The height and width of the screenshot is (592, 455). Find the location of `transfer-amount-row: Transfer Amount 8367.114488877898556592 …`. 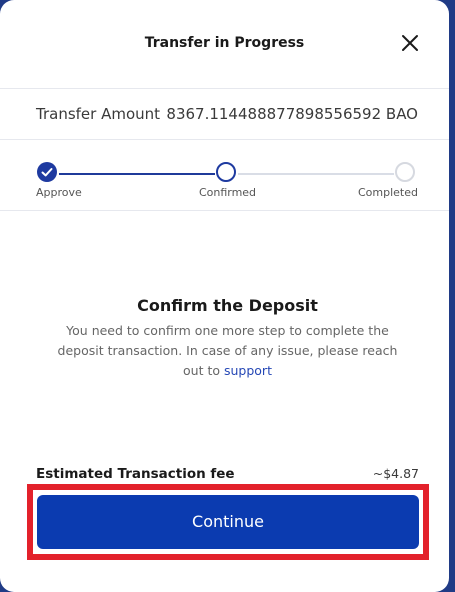

transfer-amount-row: Transfer Amount 8367.114488877898556592 … is located at coordinates (224, 114).